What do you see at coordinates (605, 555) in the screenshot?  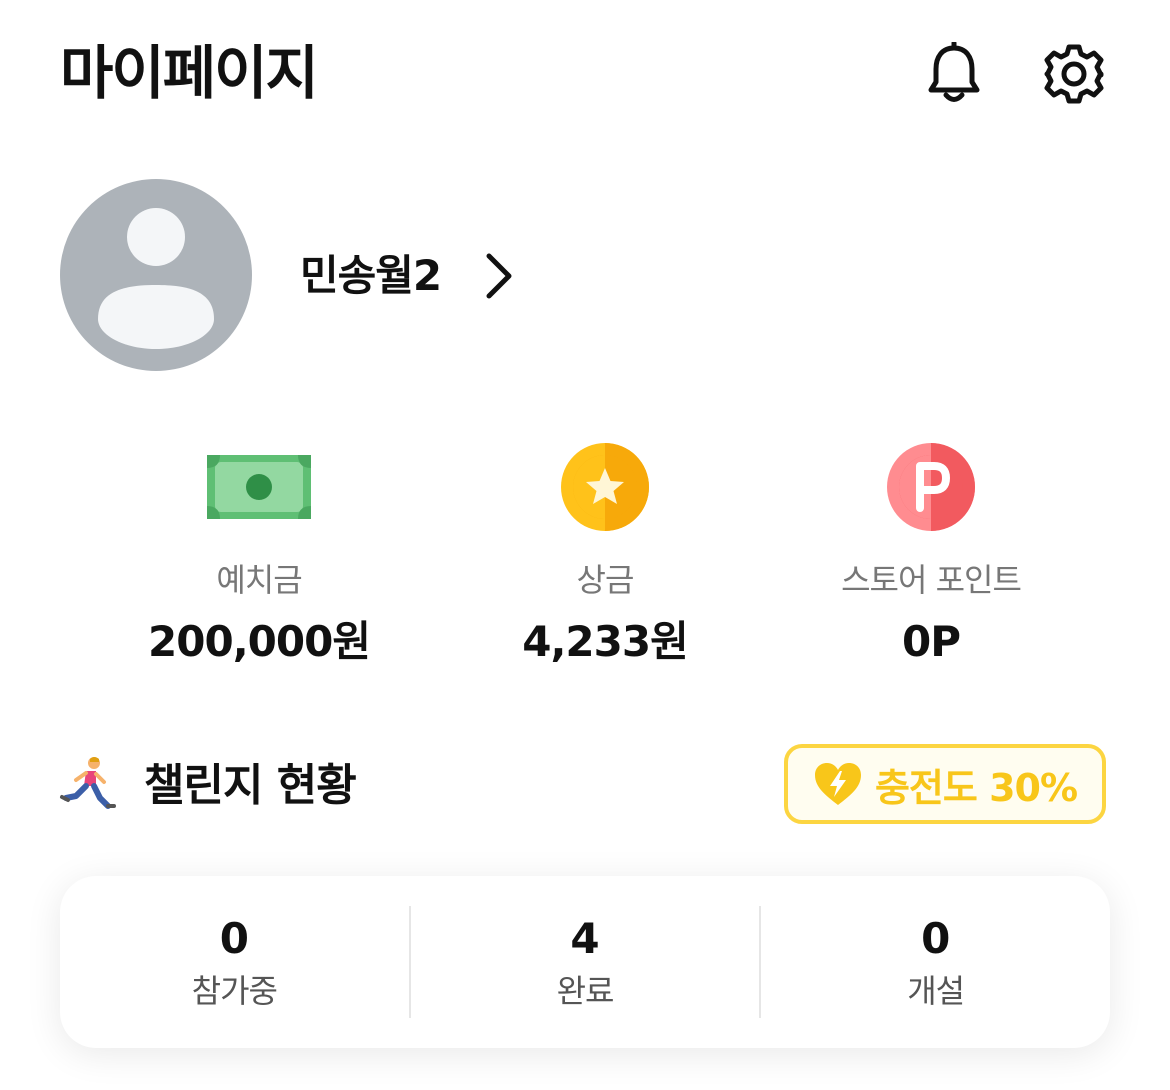 I see `prize-stat: 상금 4,233원` at bounding box center [605, 555].